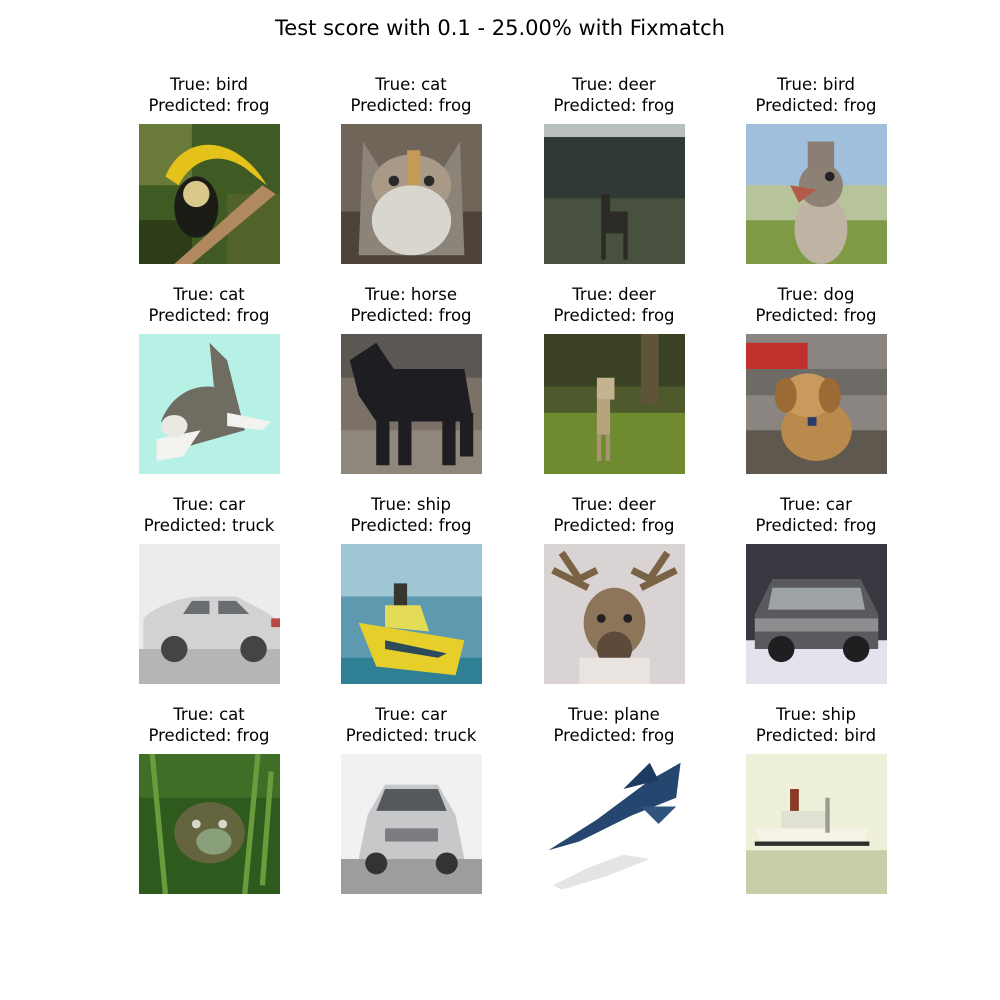 This screenshot has height=1000, width=1000. I want to click on grid-cell-3: True: deer Predicted: frog, so click(614, 169).